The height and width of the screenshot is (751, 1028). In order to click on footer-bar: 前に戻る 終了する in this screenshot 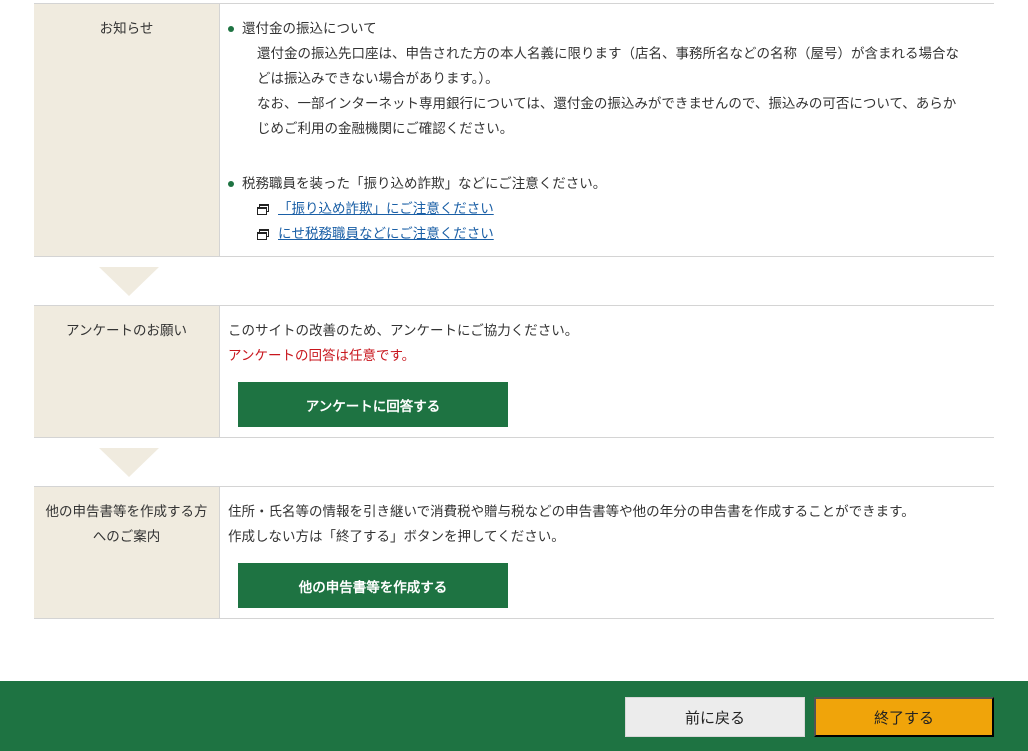, I will do `click(514, 716)`.